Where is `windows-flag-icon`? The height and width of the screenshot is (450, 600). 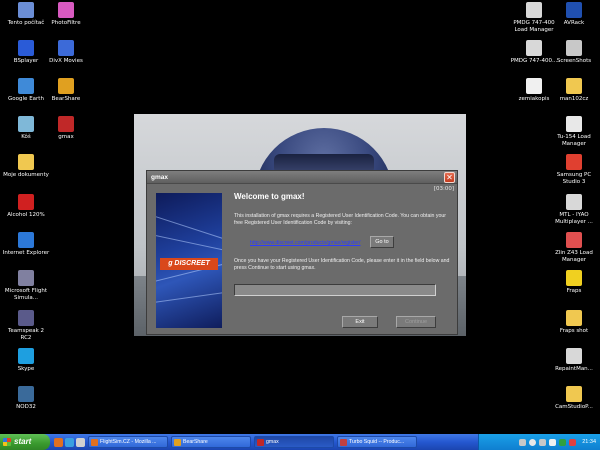
windows-flag-icon is located at coordinates (7, 442).